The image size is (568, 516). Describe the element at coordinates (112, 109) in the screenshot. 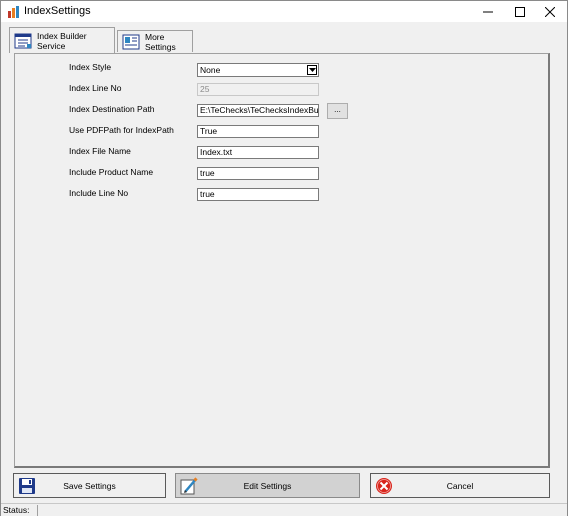

I see `index-destination-path-label: Index Destination Path` at that location.